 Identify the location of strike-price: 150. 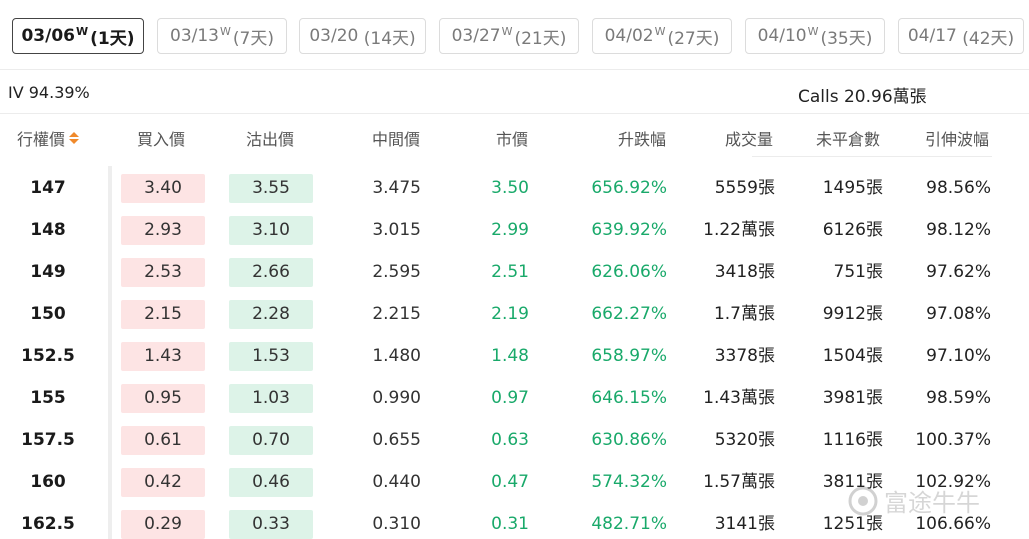
(48, 314).